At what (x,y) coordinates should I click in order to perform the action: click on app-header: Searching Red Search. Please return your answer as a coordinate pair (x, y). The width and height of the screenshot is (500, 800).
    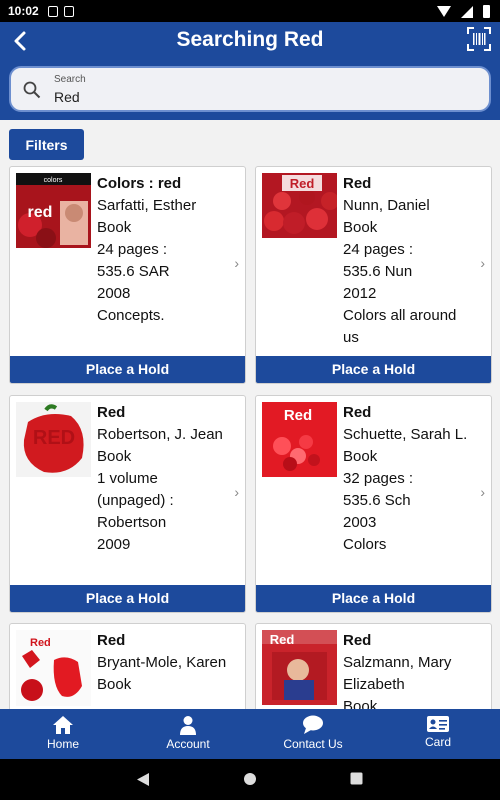
    Looking at the image, I should click on (250, 71).